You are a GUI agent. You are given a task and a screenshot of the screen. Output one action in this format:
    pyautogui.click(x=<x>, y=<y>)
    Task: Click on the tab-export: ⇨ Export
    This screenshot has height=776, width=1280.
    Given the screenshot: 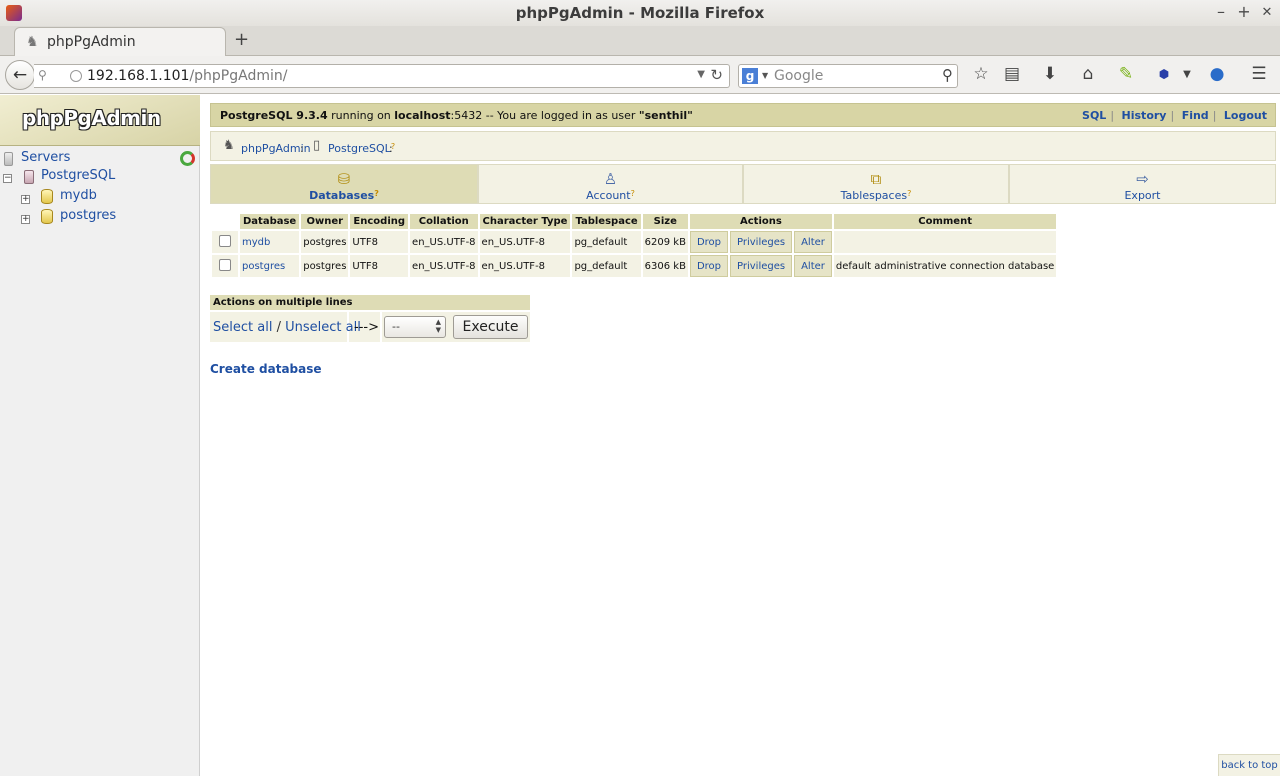 What is the action you would take?
    pyautogui.click(x=1142, y=184)
    